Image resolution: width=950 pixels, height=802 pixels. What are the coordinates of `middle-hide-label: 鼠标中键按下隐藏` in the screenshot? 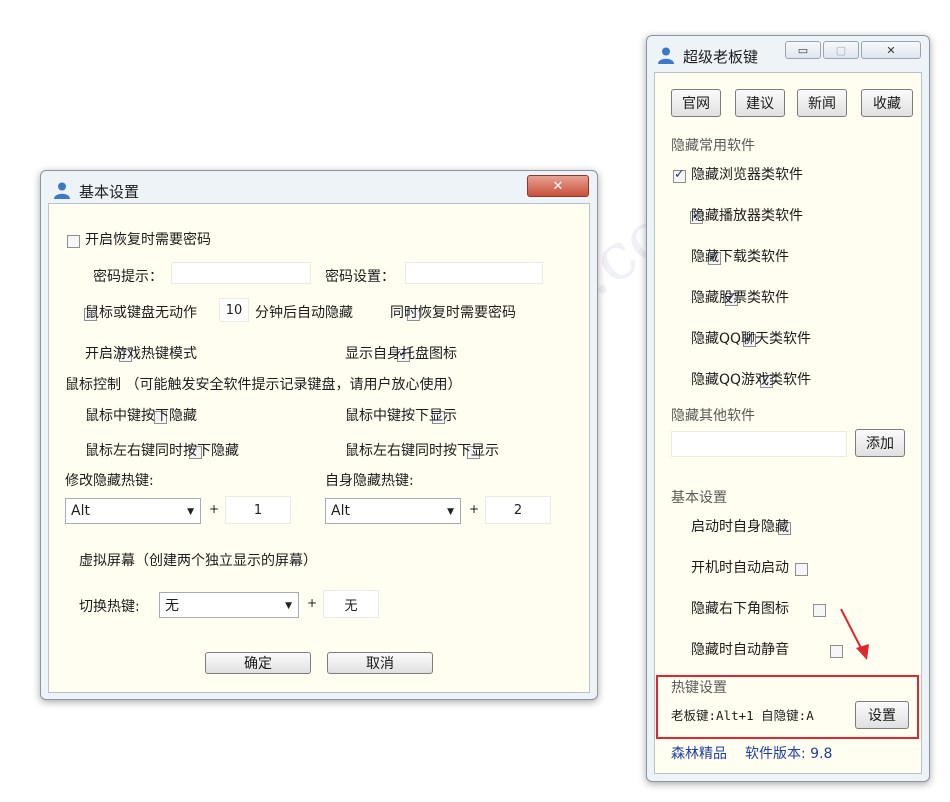 It's located at (141, 416).